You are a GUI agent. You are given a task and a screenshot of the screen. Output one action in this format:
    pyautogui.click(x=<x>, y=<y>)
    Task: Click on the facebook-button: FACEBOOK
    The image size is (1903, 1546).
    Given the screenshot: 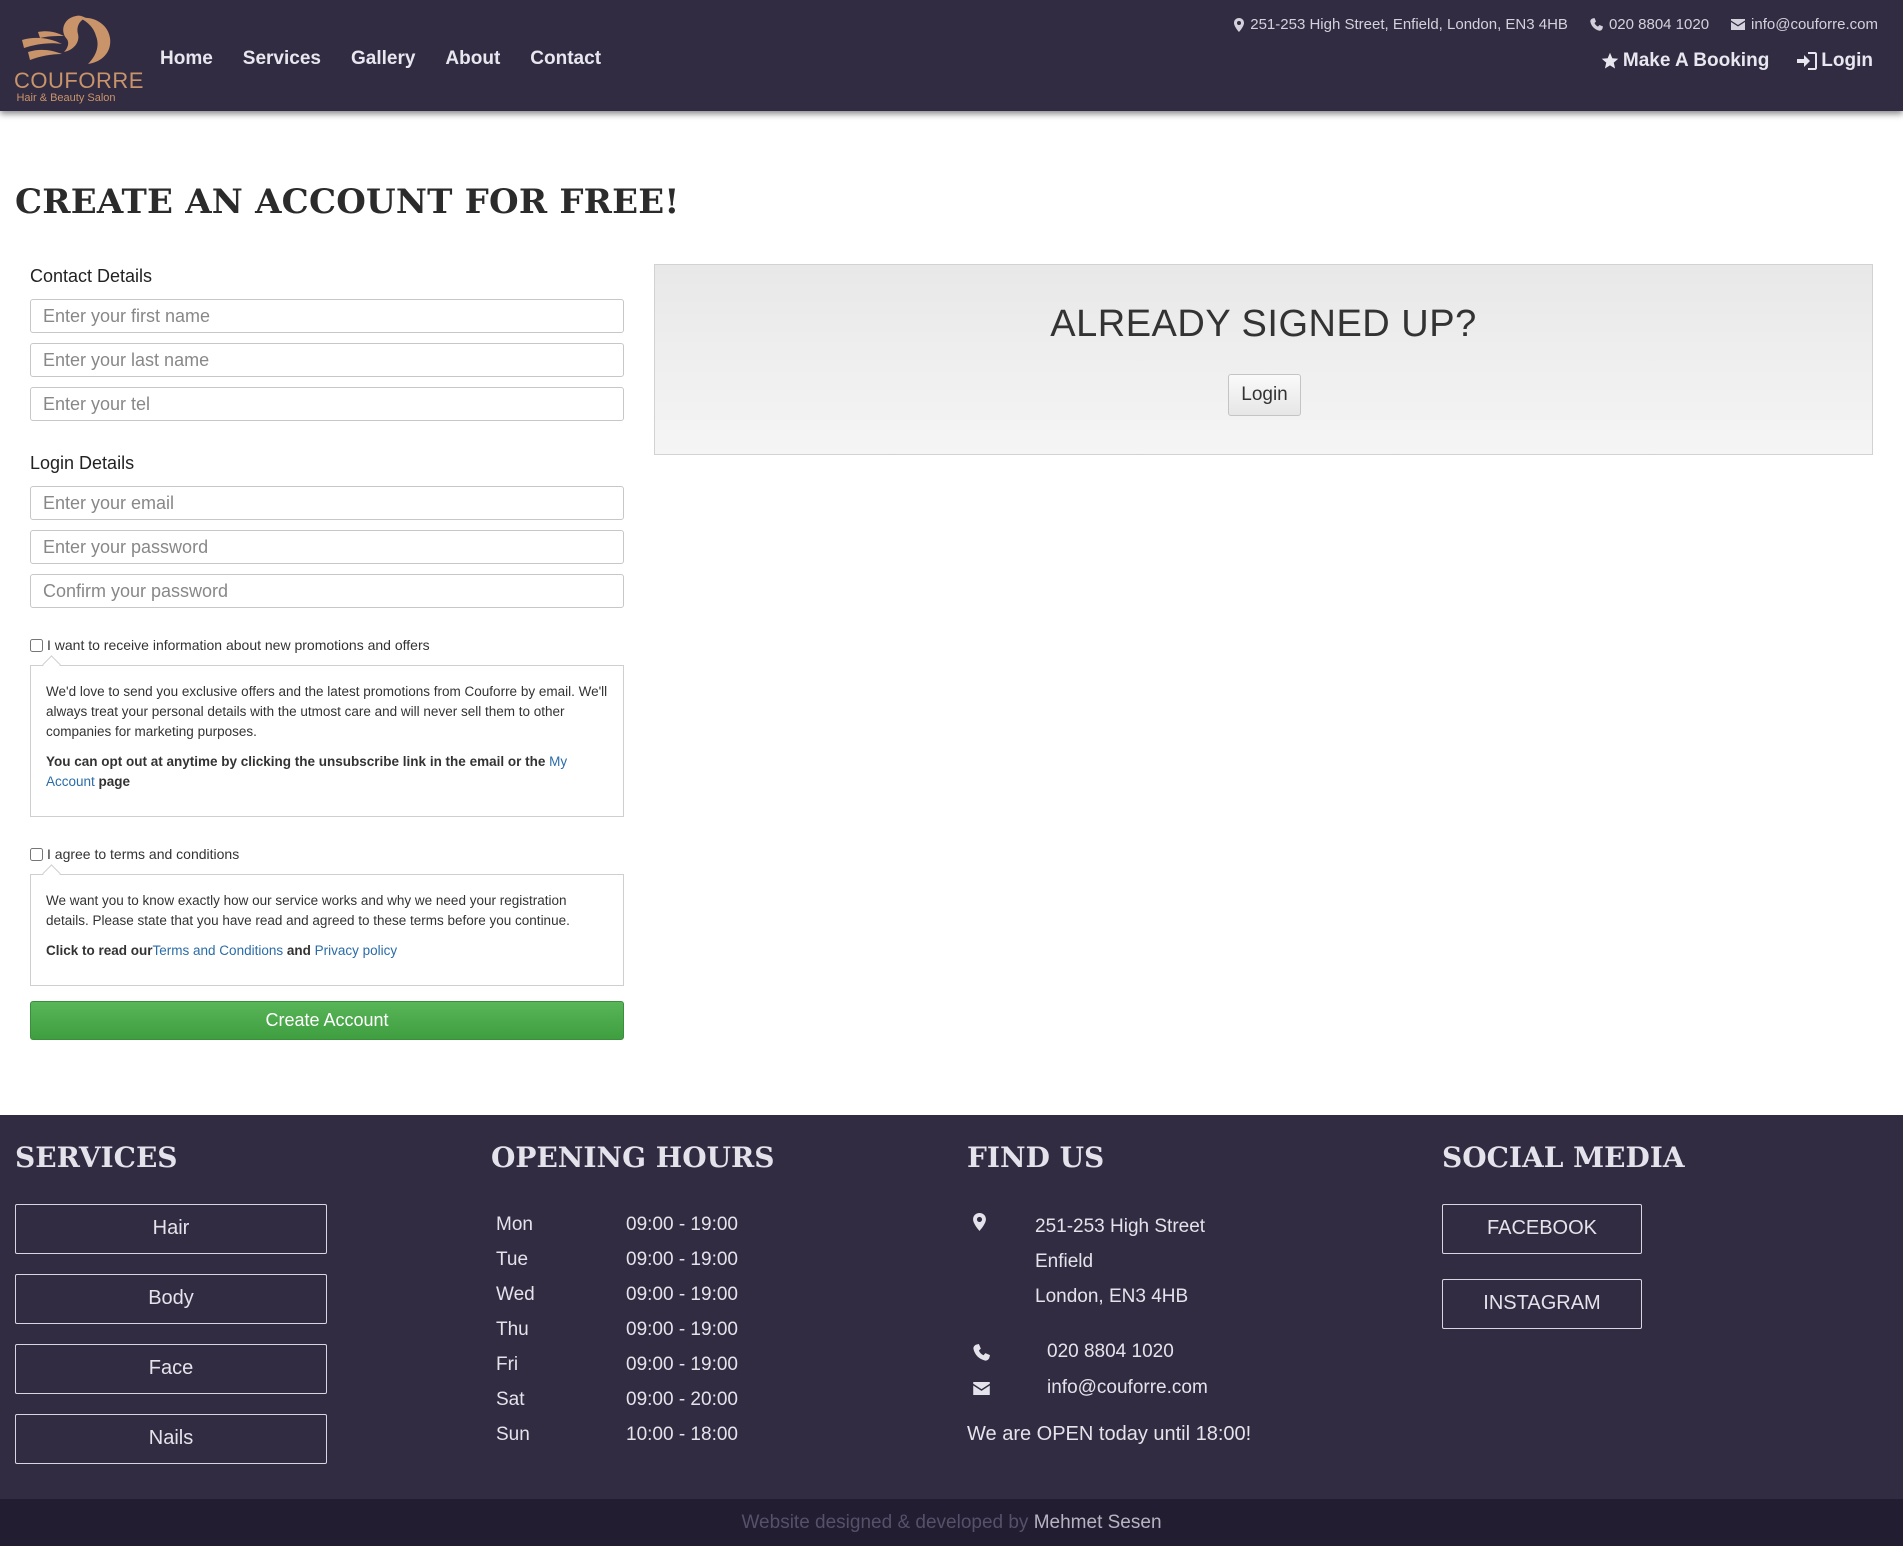 What is the action you would take?
    pyautogui.click(x=1542, y=1229)
    